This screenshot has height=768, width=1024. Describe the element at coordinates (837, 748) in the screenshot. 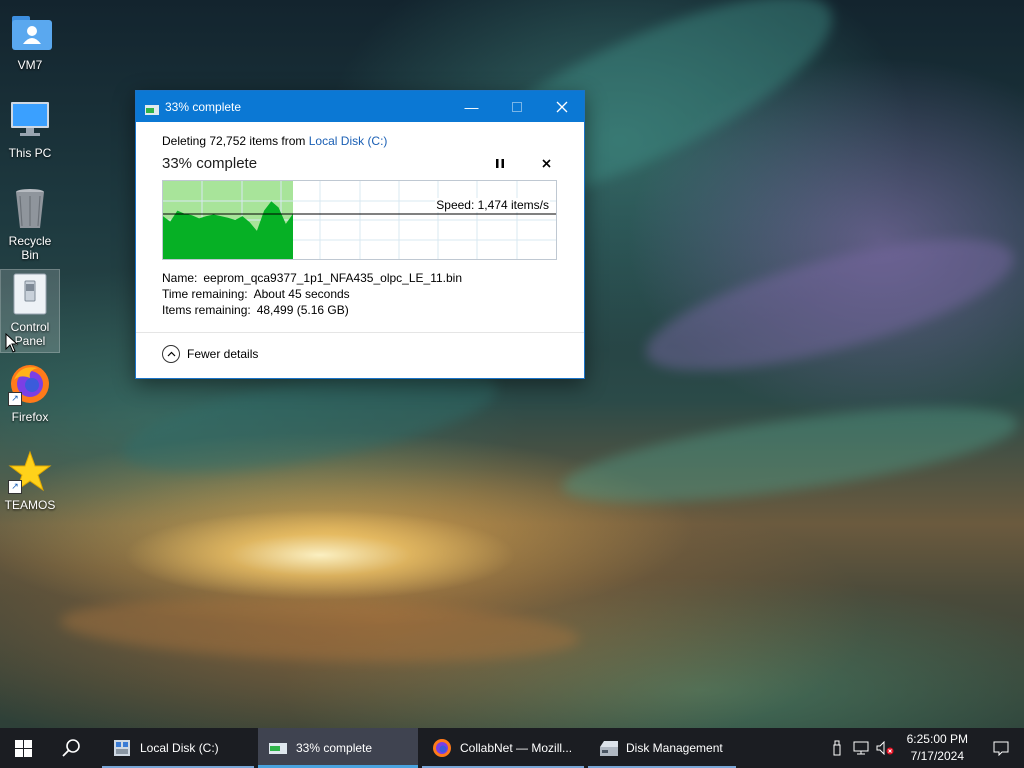

I see `usb-device-icon` at that location.